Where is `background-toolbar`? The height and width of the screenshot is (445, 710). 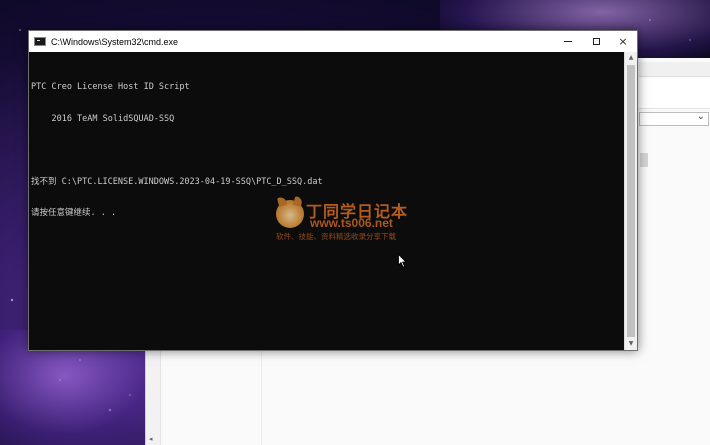 background-toolbar is located at coordinates (674, 69).